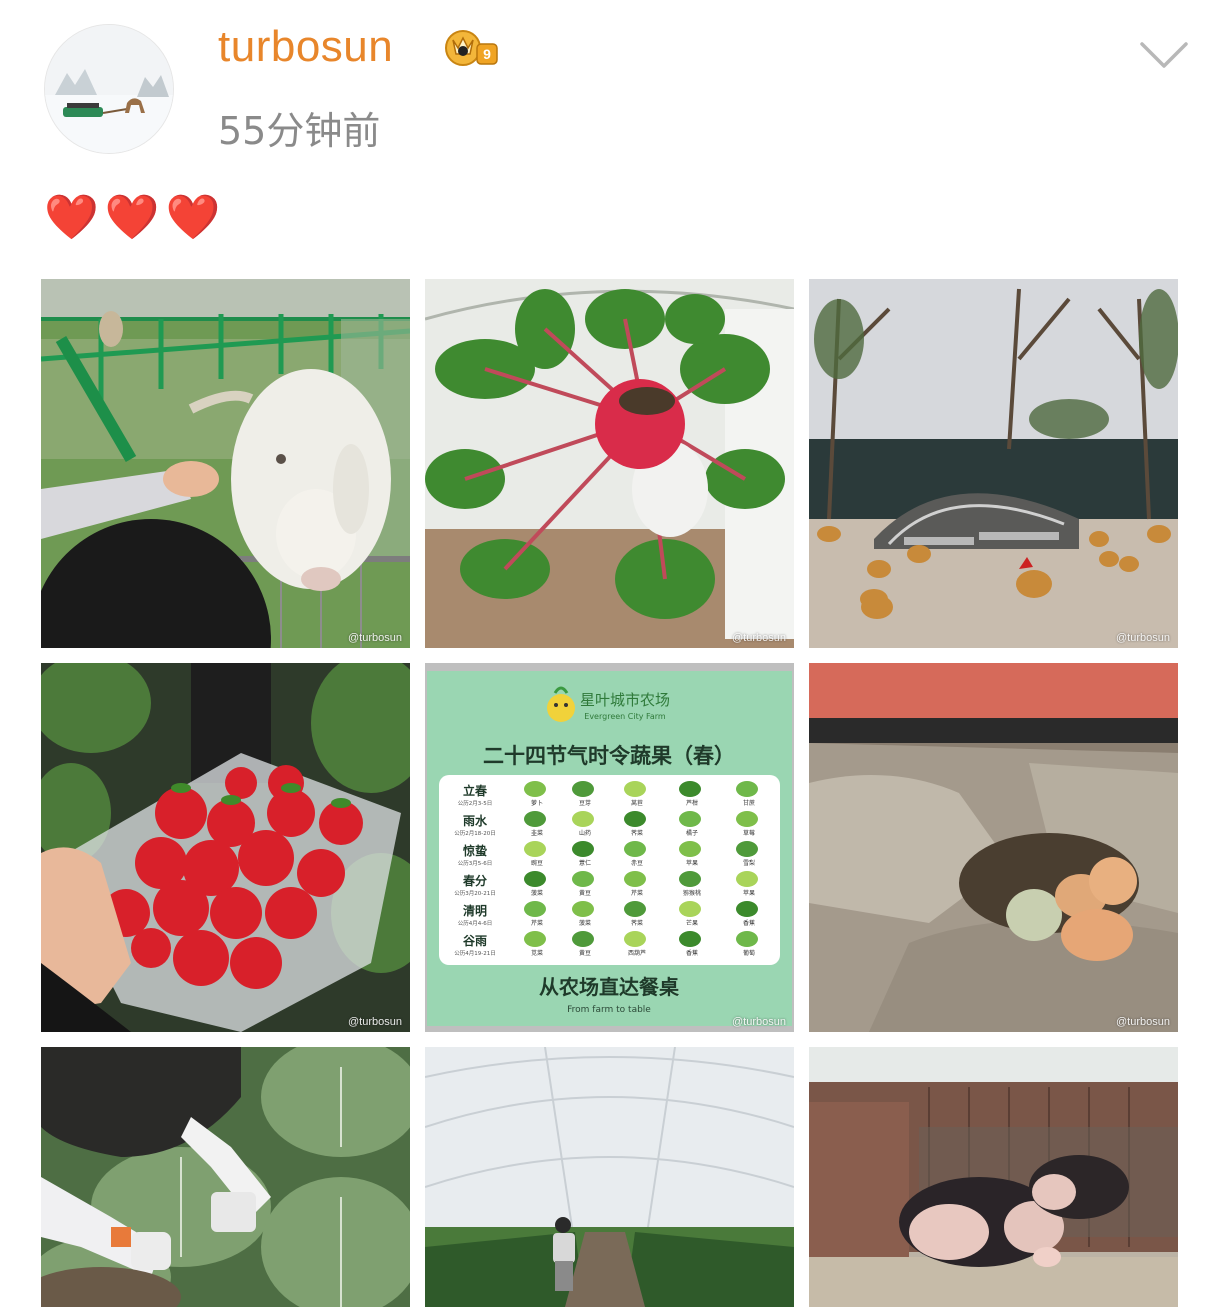 This screenshot has width=1224, height=1307. I want to click on sign-footer: 从农场直达餐桌, so click(609, 987).